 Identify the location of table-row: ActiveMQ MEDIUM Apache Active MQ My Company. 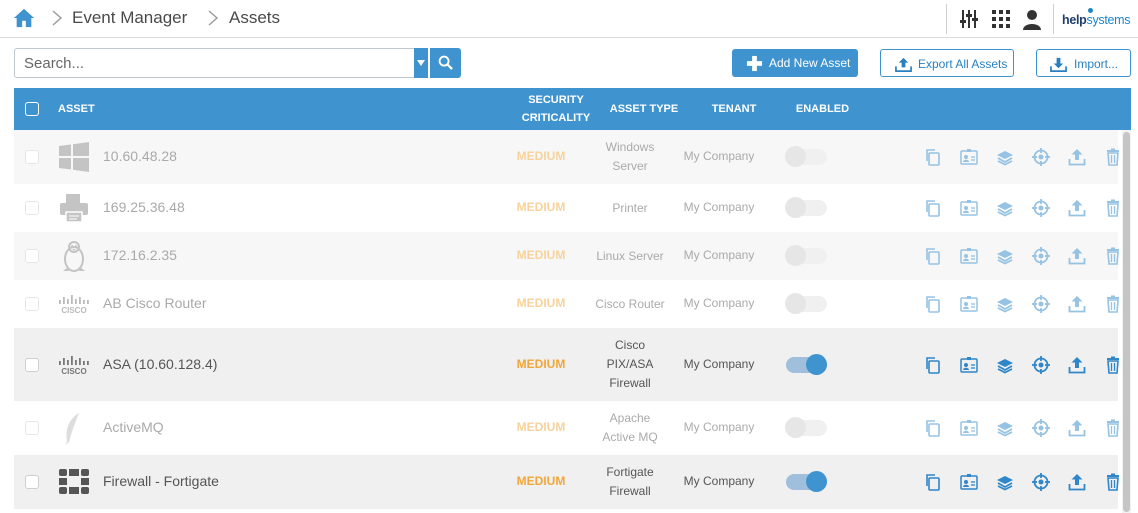
(566, 428).